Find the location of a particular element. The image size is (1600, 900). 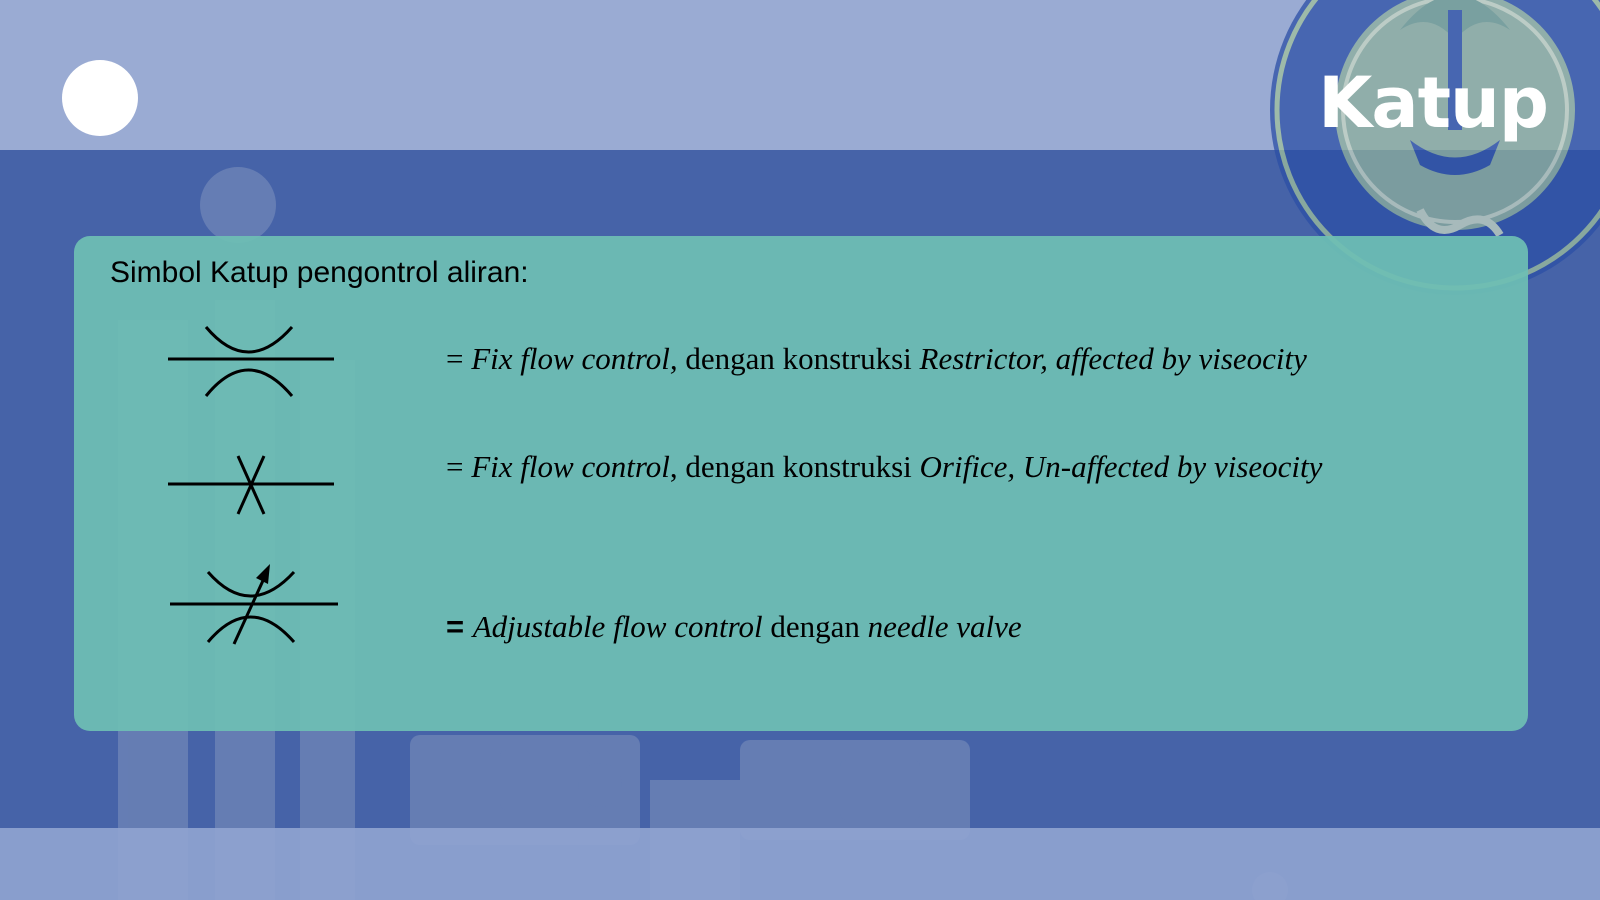

decorative-white-circle is located at coordinates (100, 98).